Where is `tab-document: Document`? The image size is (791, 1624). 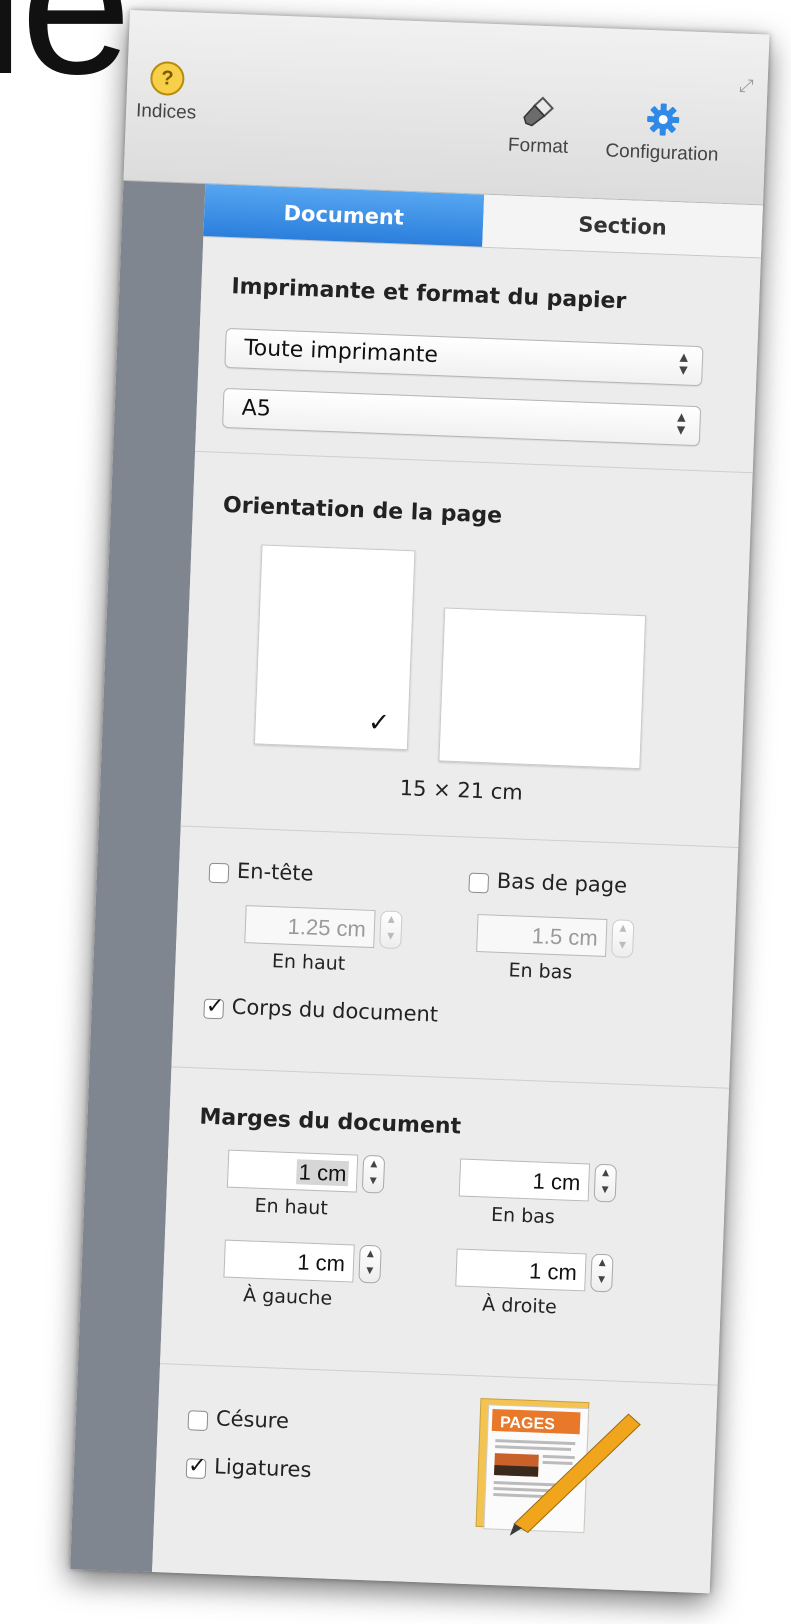
tab-document: Document is located at coordinates (344, 215).